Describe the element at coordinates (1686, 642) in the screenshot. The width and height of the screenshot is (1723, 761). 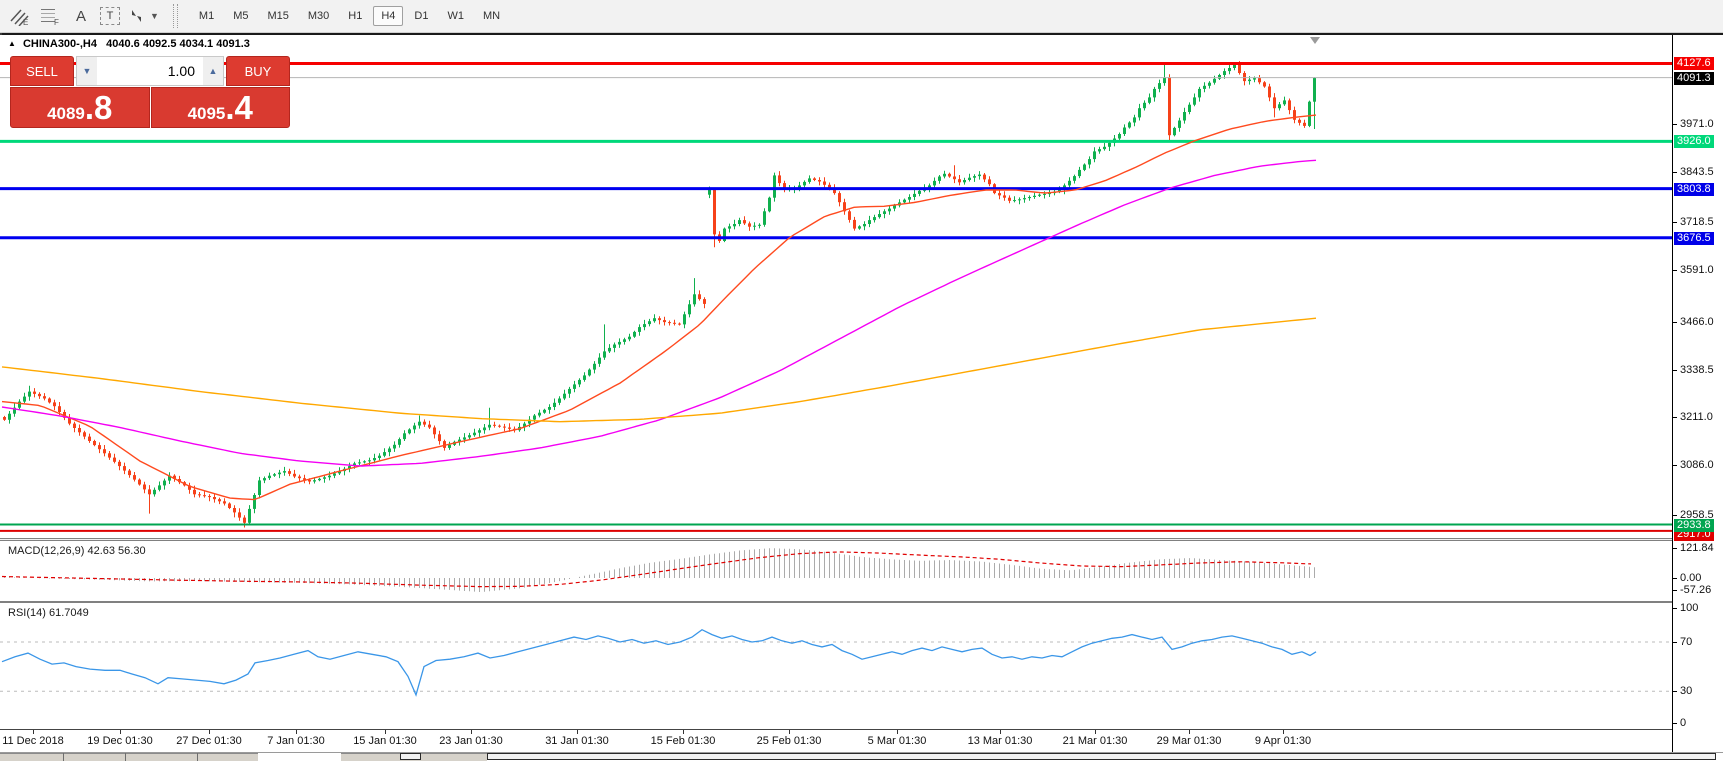
I see `price-axis-label: 70` at that location.